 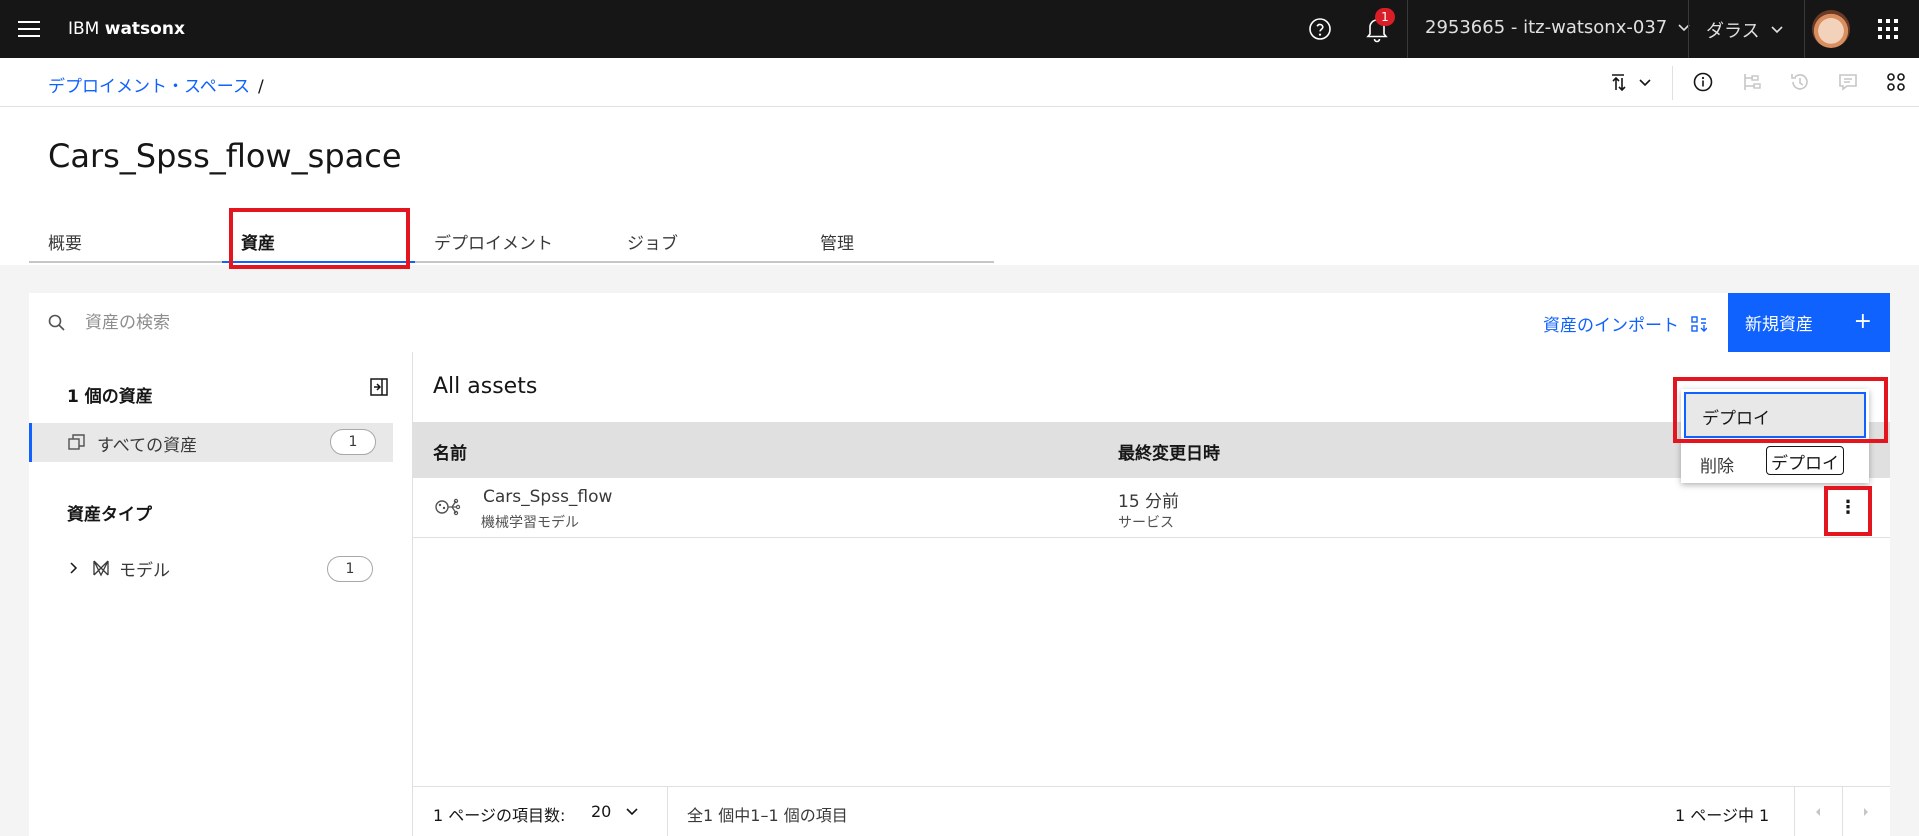 What do you see at coordinates (667, 811) in the screenshot?
I see `pagination-divider` at bounding box center [667, 811].